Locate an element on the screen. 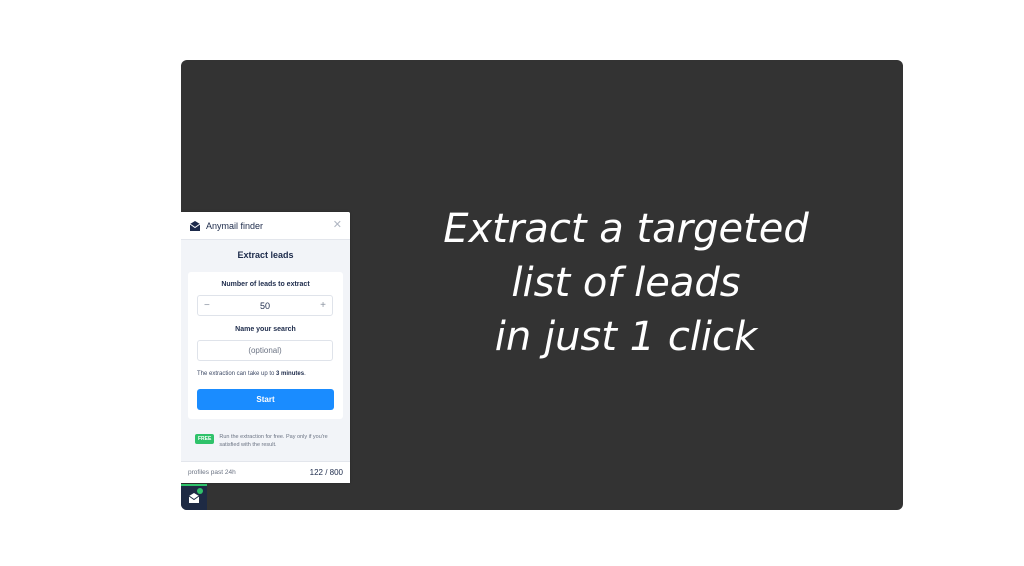  leads-count-stepper: − 50 + is located at coordinates (265, 305).